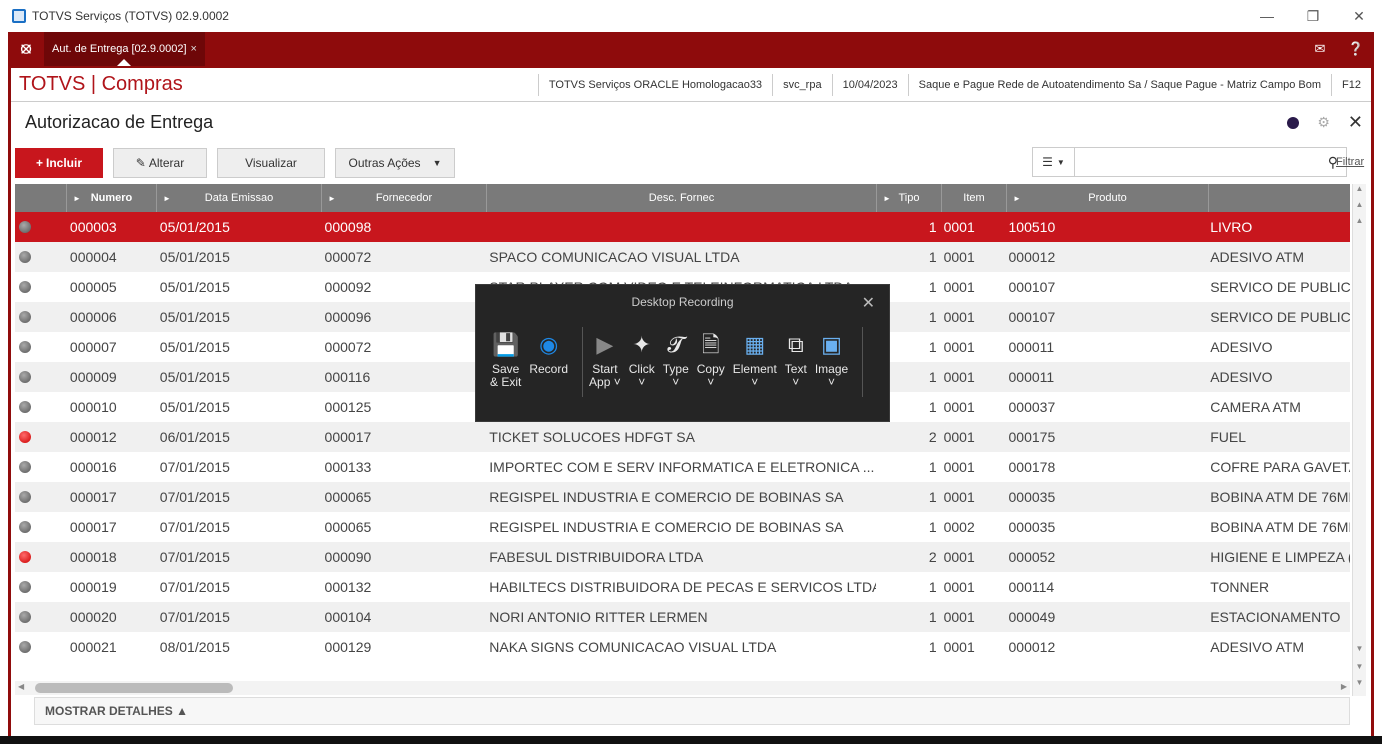 Image resolution: width=1382 pixels, height=744 pixels. I want to click on date-label: 10/04/2023, so click(869, 85).